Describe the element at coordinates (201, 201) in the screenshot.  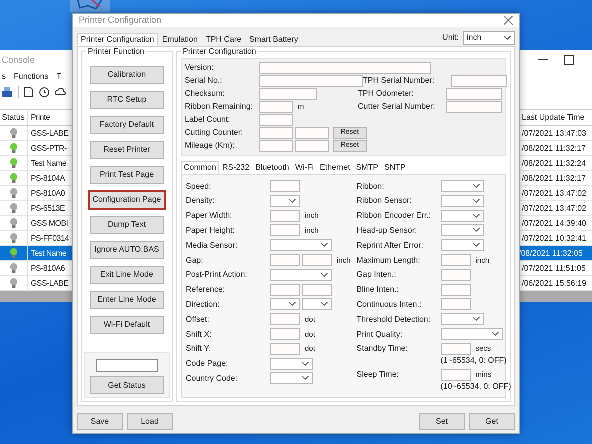
I see `field-label: Density:` at that location.